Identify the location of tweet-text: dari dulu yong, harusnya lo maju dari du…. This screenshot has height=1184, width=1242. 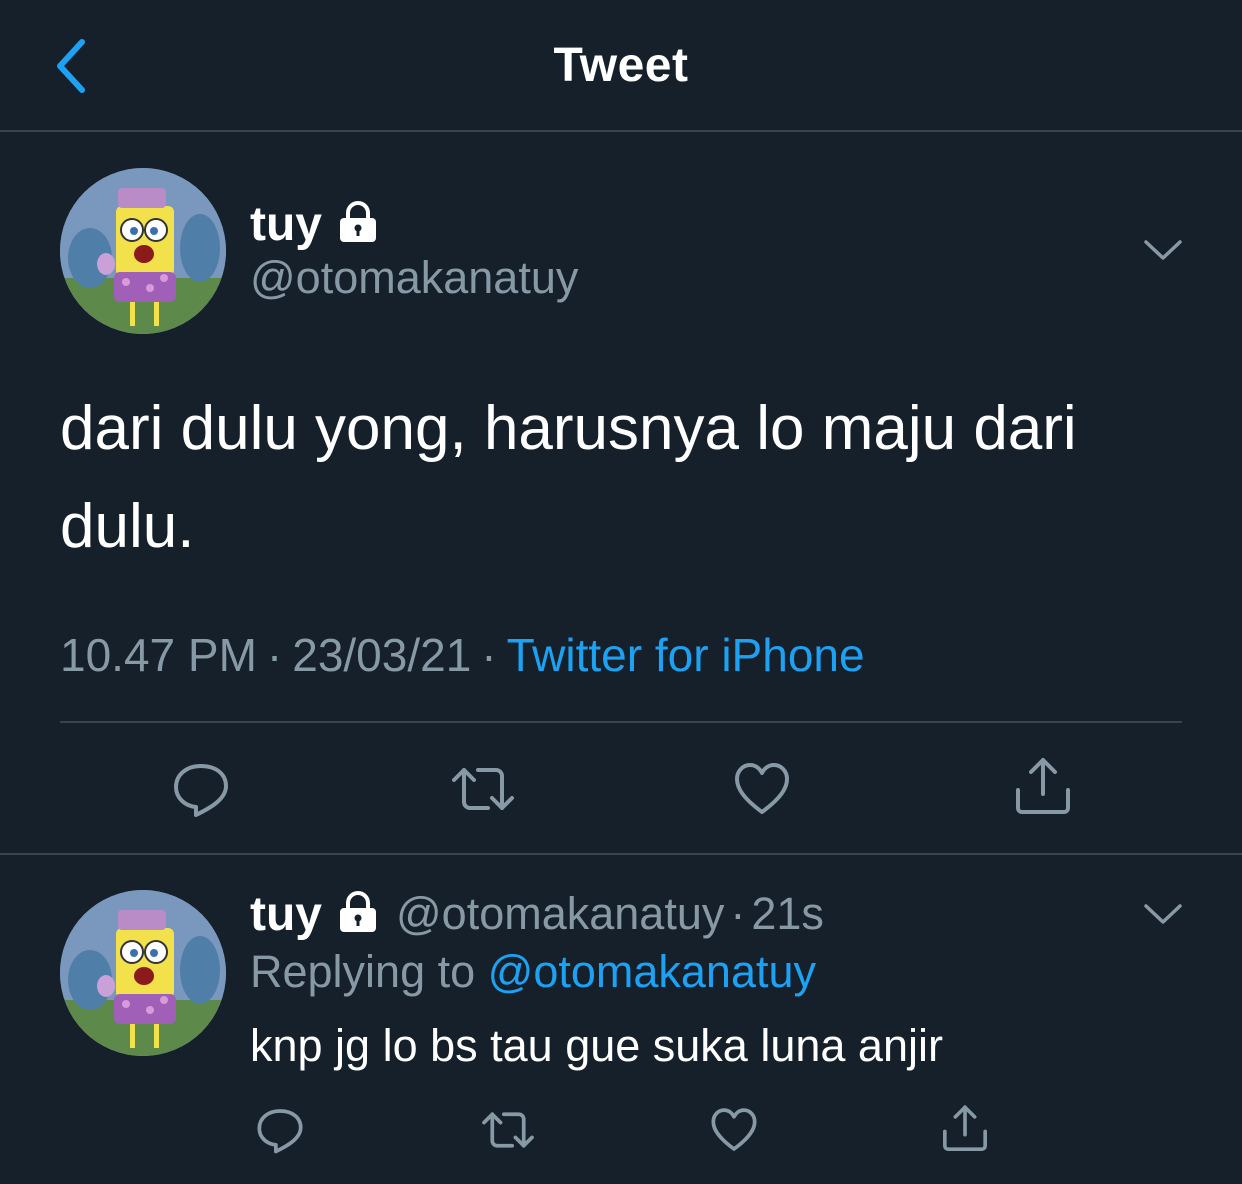
(568, 477).